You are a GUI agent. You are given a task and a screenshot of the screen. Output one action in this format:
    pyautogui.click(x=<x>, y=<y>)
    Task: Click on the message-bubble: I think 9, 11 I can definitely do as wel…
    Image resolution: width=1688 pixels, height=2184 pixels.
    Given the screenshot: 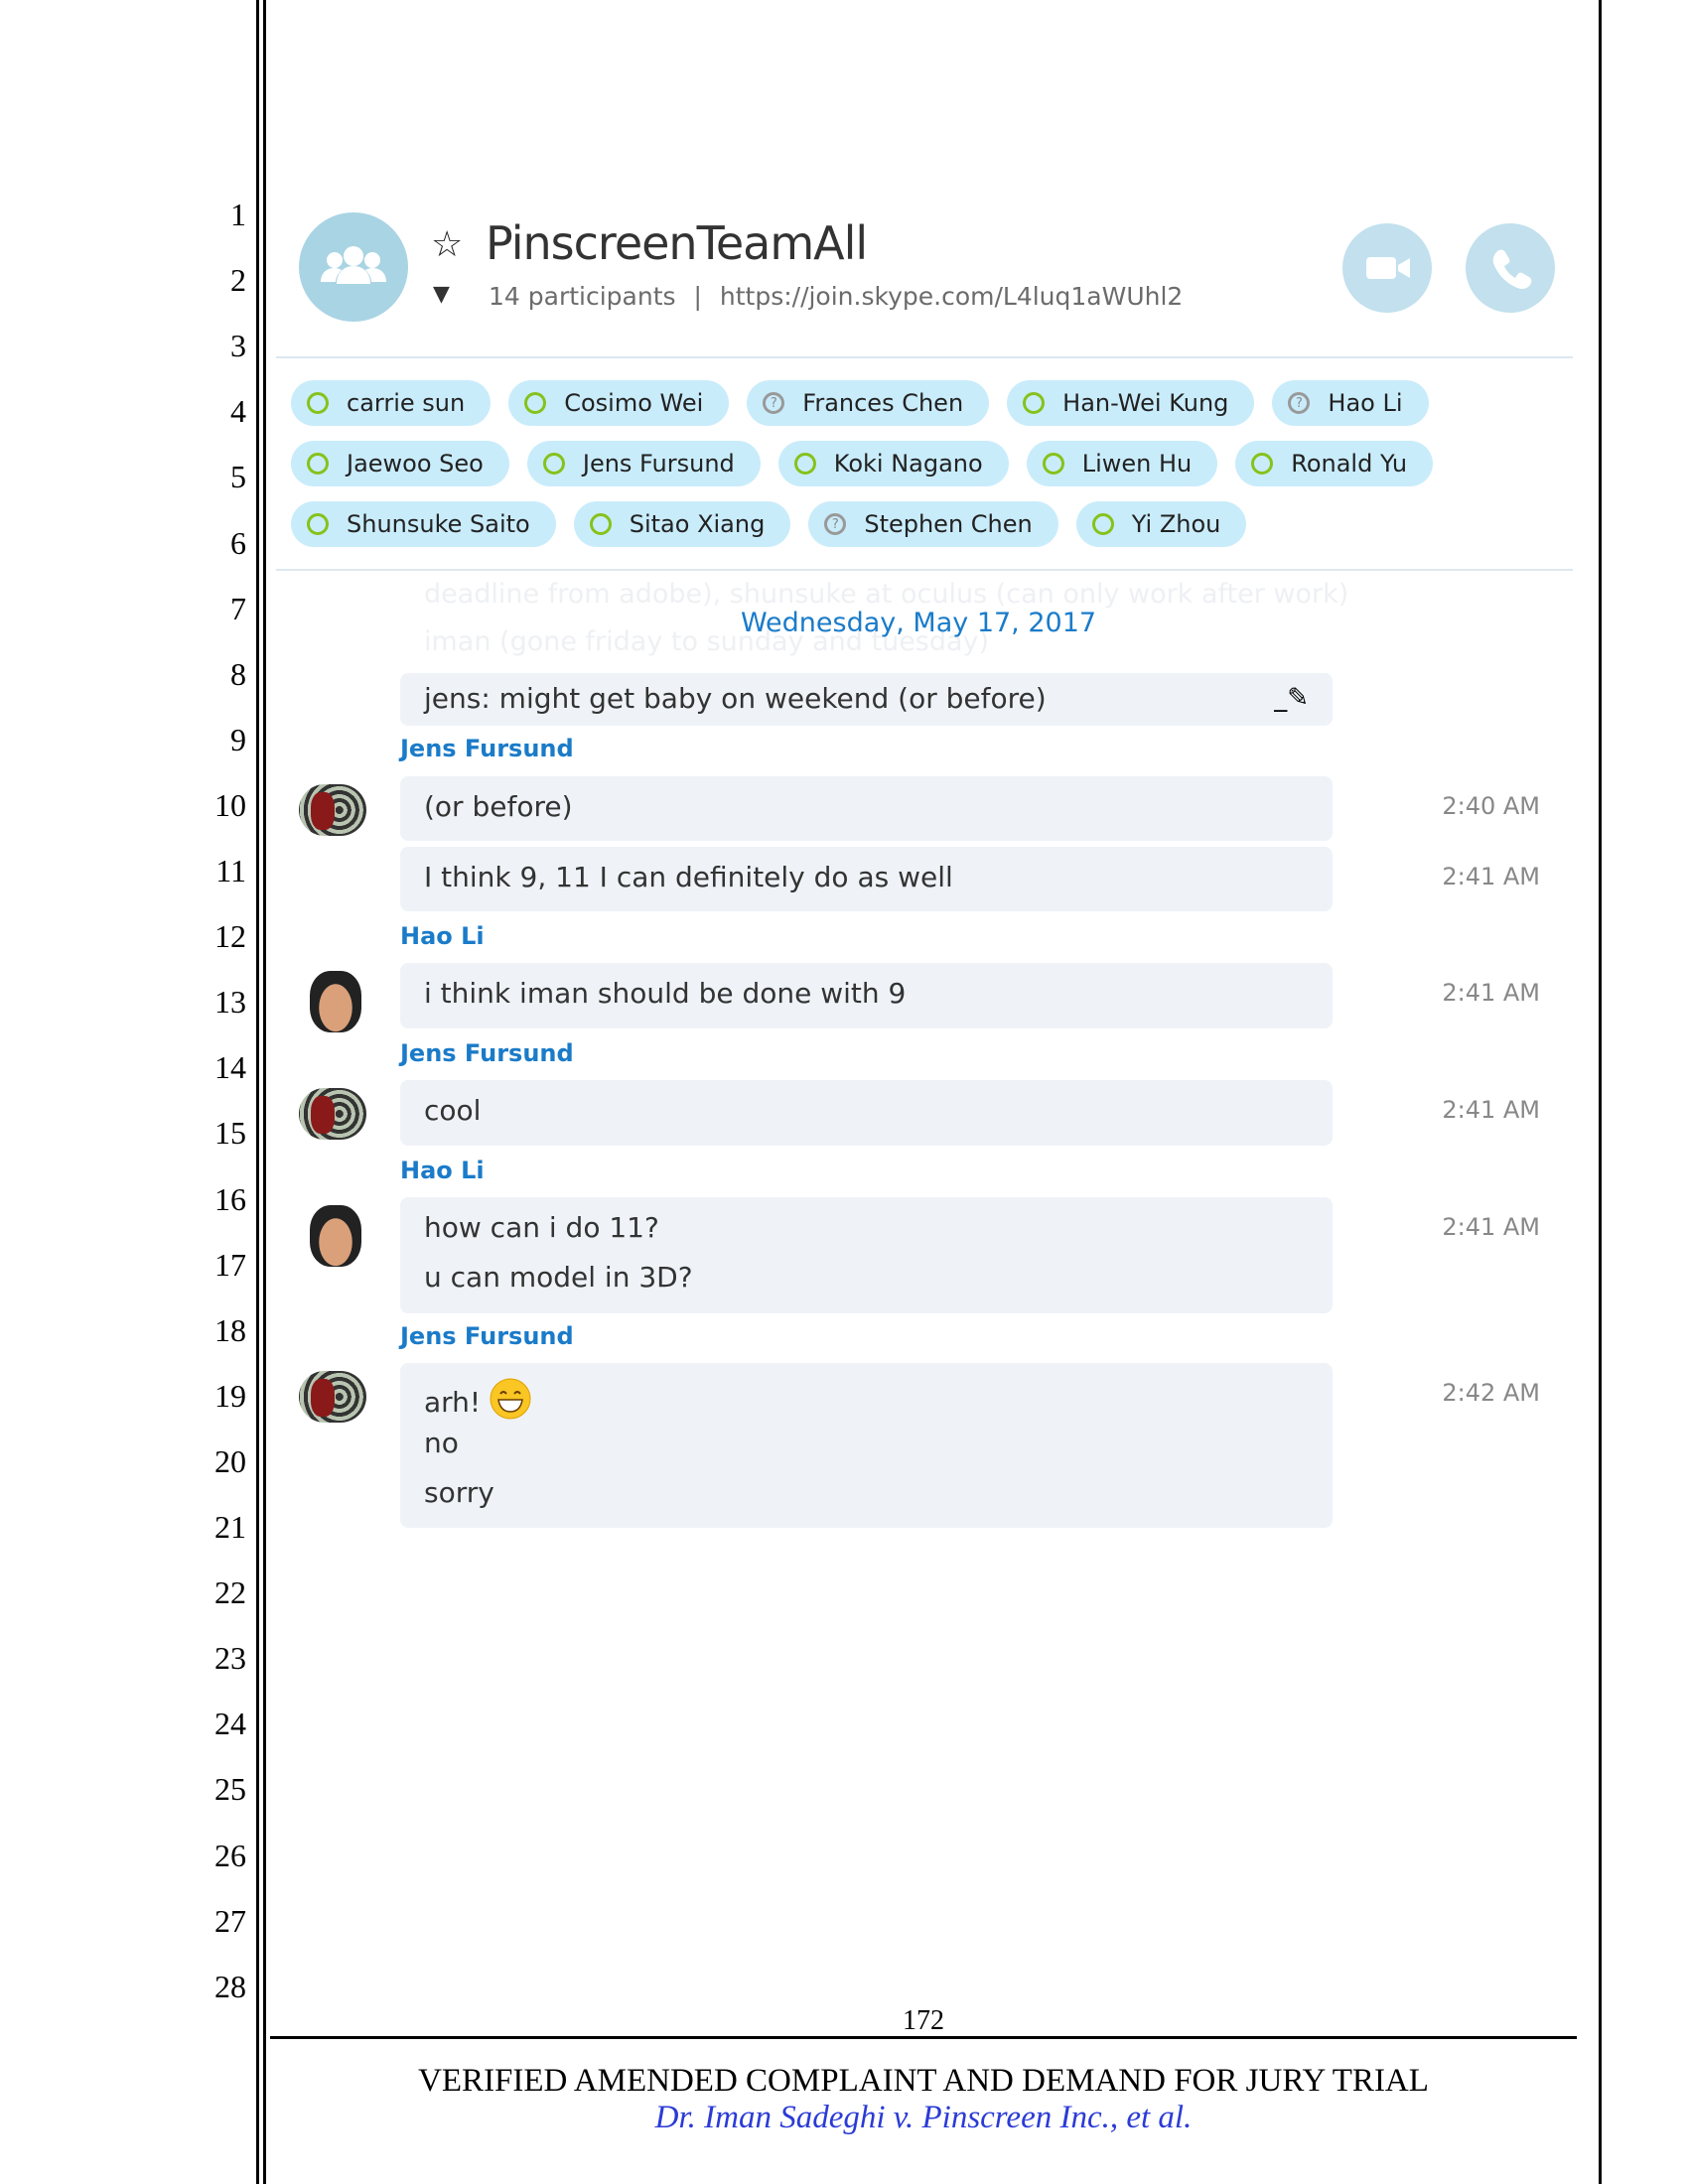 What is the action you would take?
    pyautogui.click(x=866, y=879)
    